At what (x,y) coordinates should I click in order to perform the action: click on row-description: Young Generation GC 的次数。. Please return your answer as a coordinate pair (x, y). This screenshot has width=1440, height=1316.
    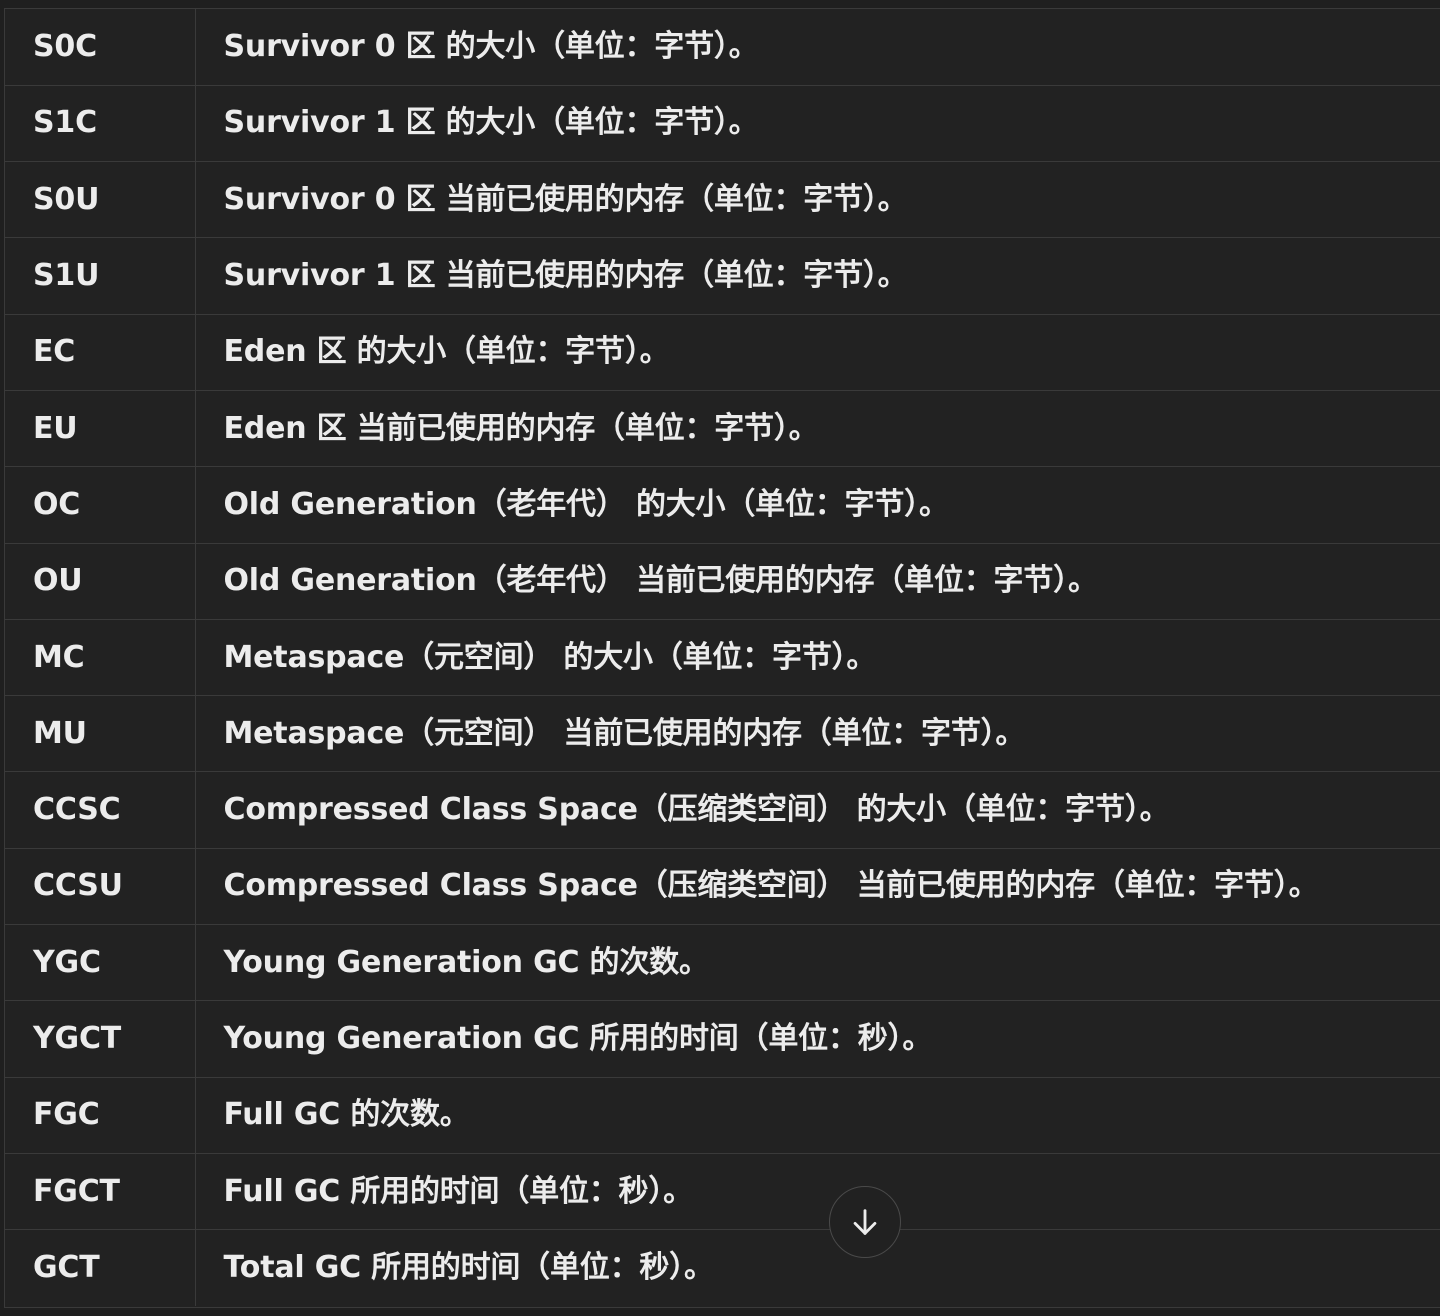
    Looking at the image, I should click on (817, 963).